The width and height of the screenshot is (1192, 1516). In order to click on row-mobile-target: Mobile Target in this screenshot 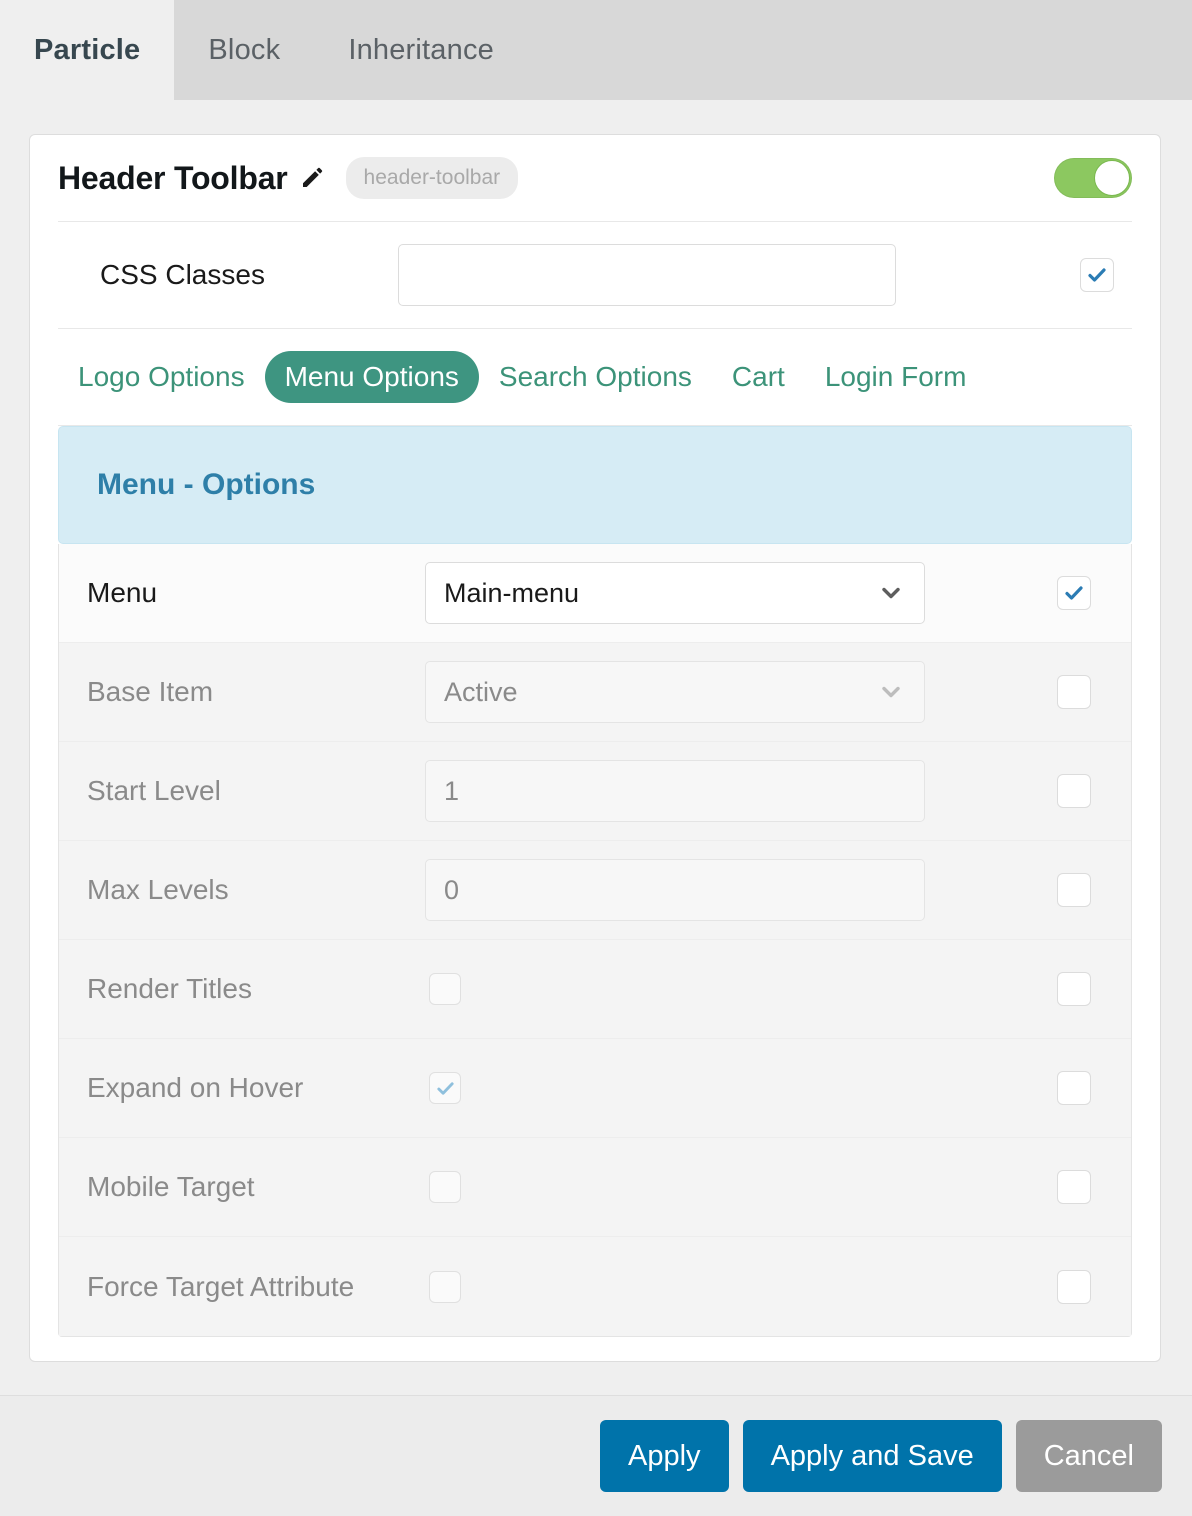, I will do `click(595, 1187)`.